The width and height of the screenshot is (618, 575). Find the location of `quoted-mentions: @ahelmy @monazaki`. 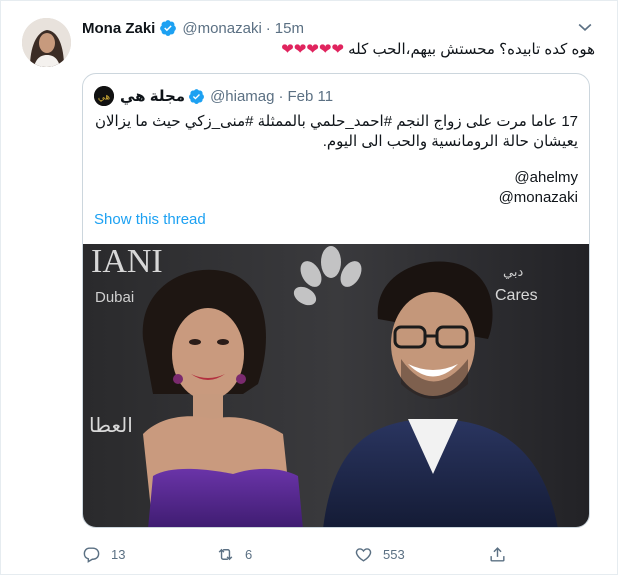

quoted-mentions: @ahelmy @monazaki is located at coordinates (538, 188).